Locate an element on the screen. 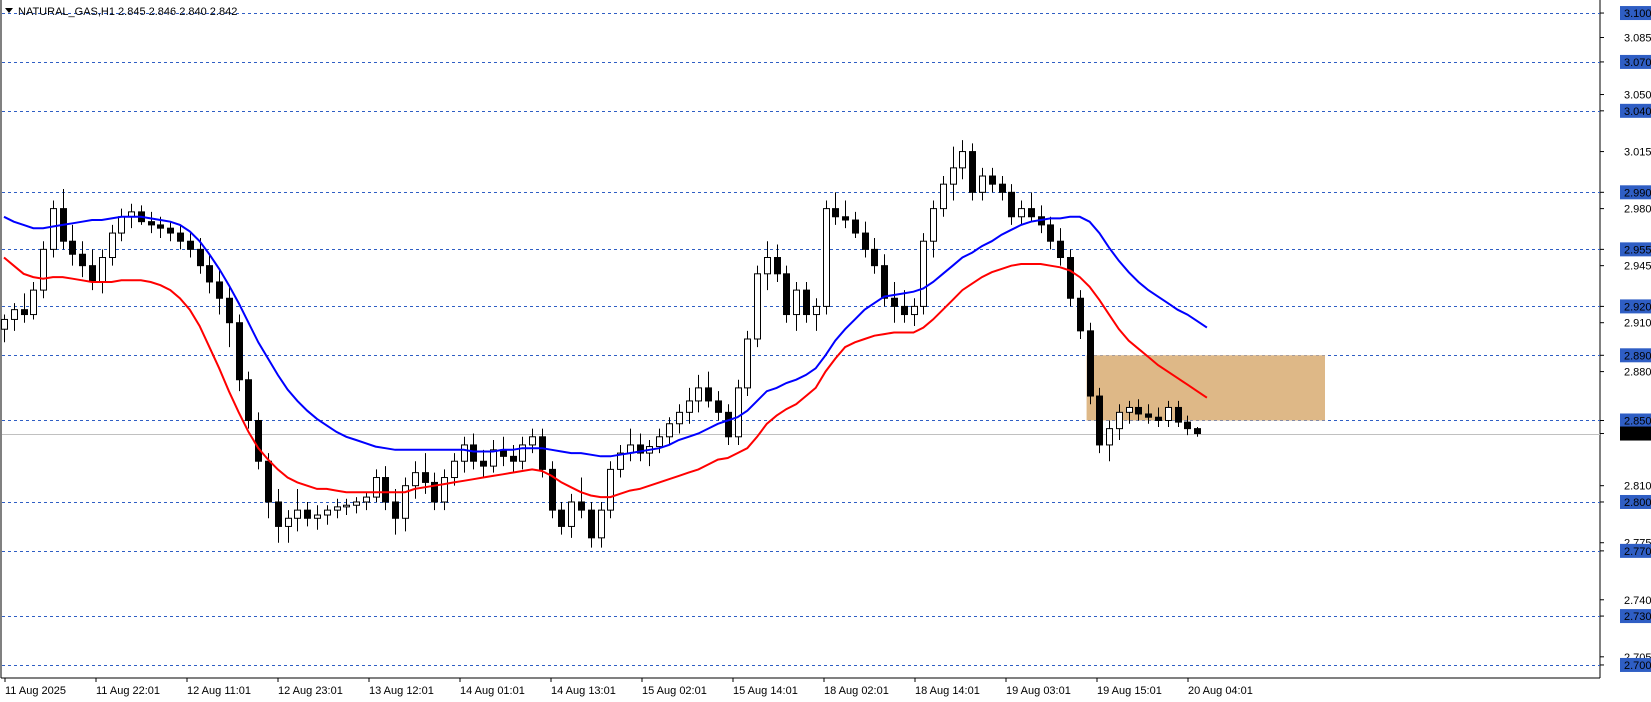  supply-zone is located at coordinates (1205, 388).